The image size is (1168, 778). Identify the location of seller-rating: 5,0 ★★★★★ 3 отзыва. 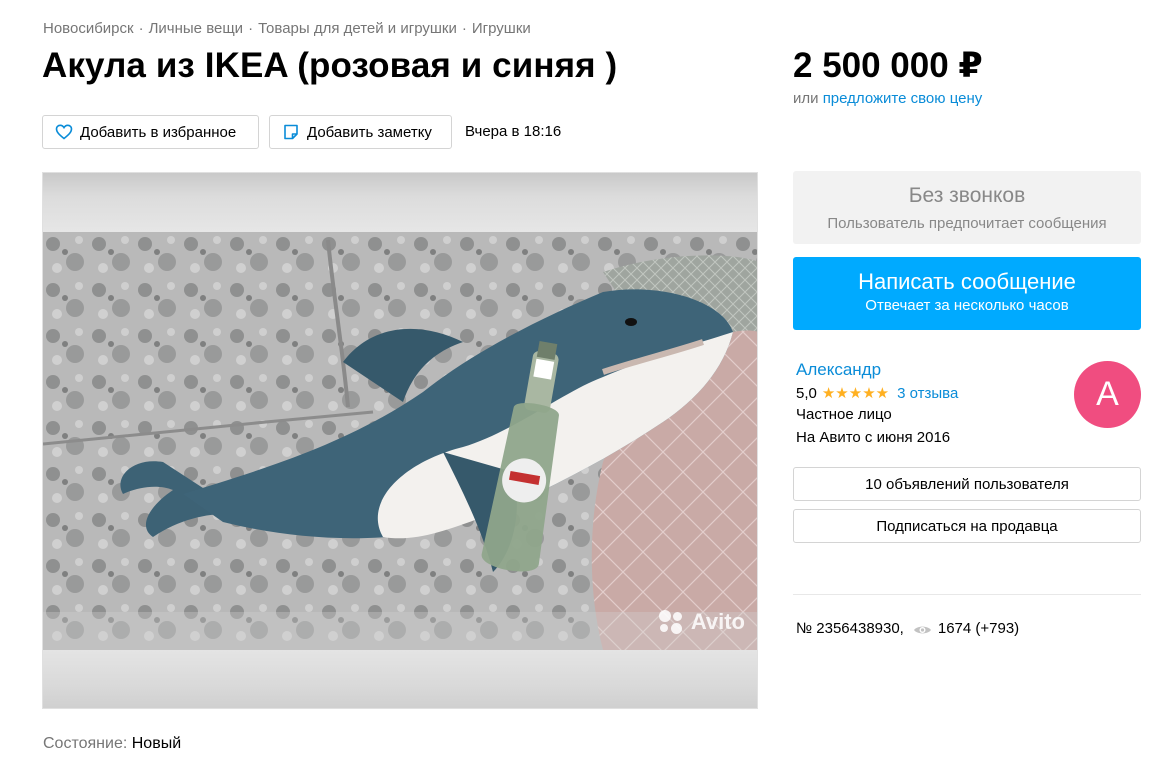
(877, 393).